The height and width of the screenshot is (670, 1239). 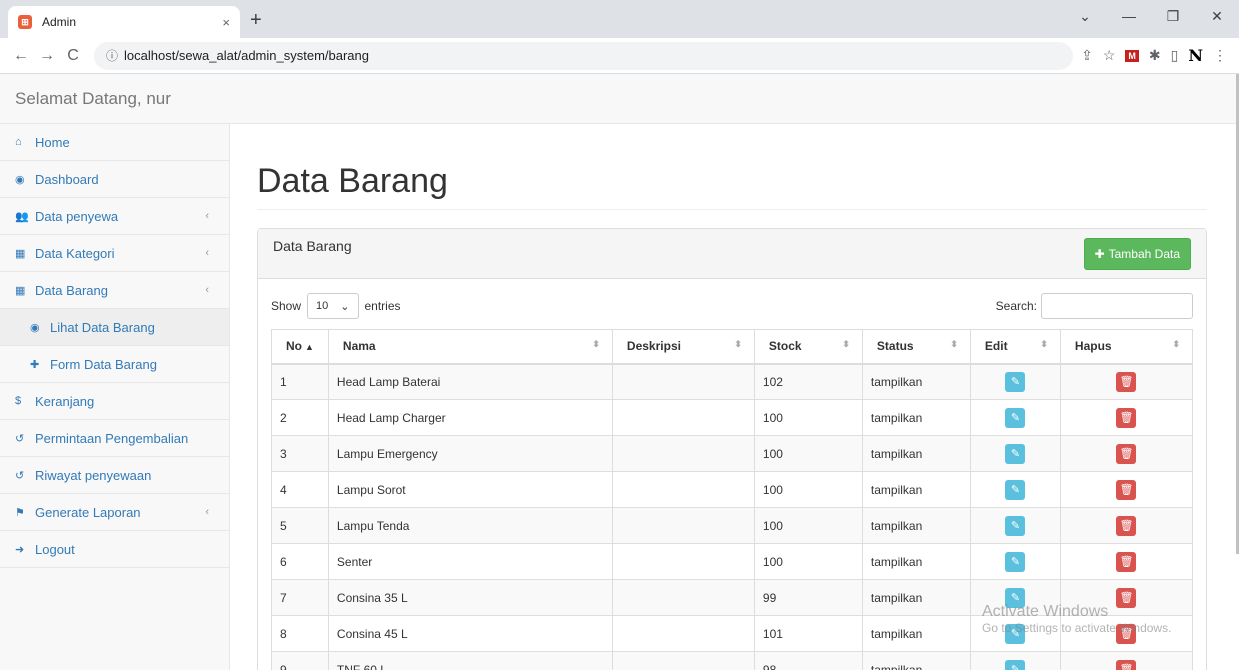 I want to click on sidebar-item-label: Generate Laporan, so click(x=88, y=512).